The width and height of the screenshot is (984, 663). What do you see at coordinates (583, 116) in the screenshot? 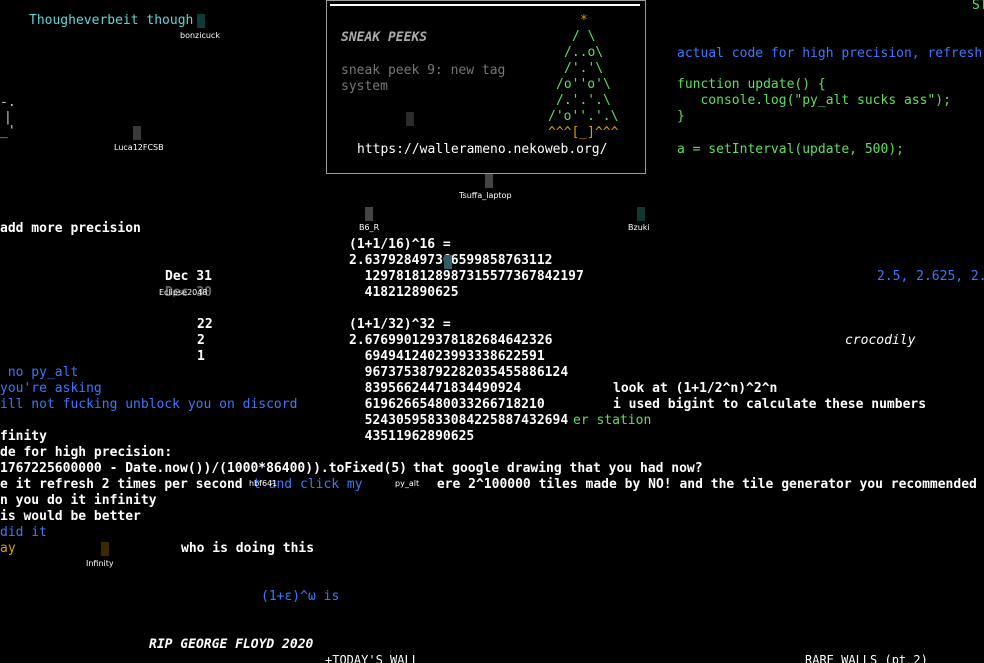
I see `tree-line: /'o''.'.\` at bounding box center [583, 116].